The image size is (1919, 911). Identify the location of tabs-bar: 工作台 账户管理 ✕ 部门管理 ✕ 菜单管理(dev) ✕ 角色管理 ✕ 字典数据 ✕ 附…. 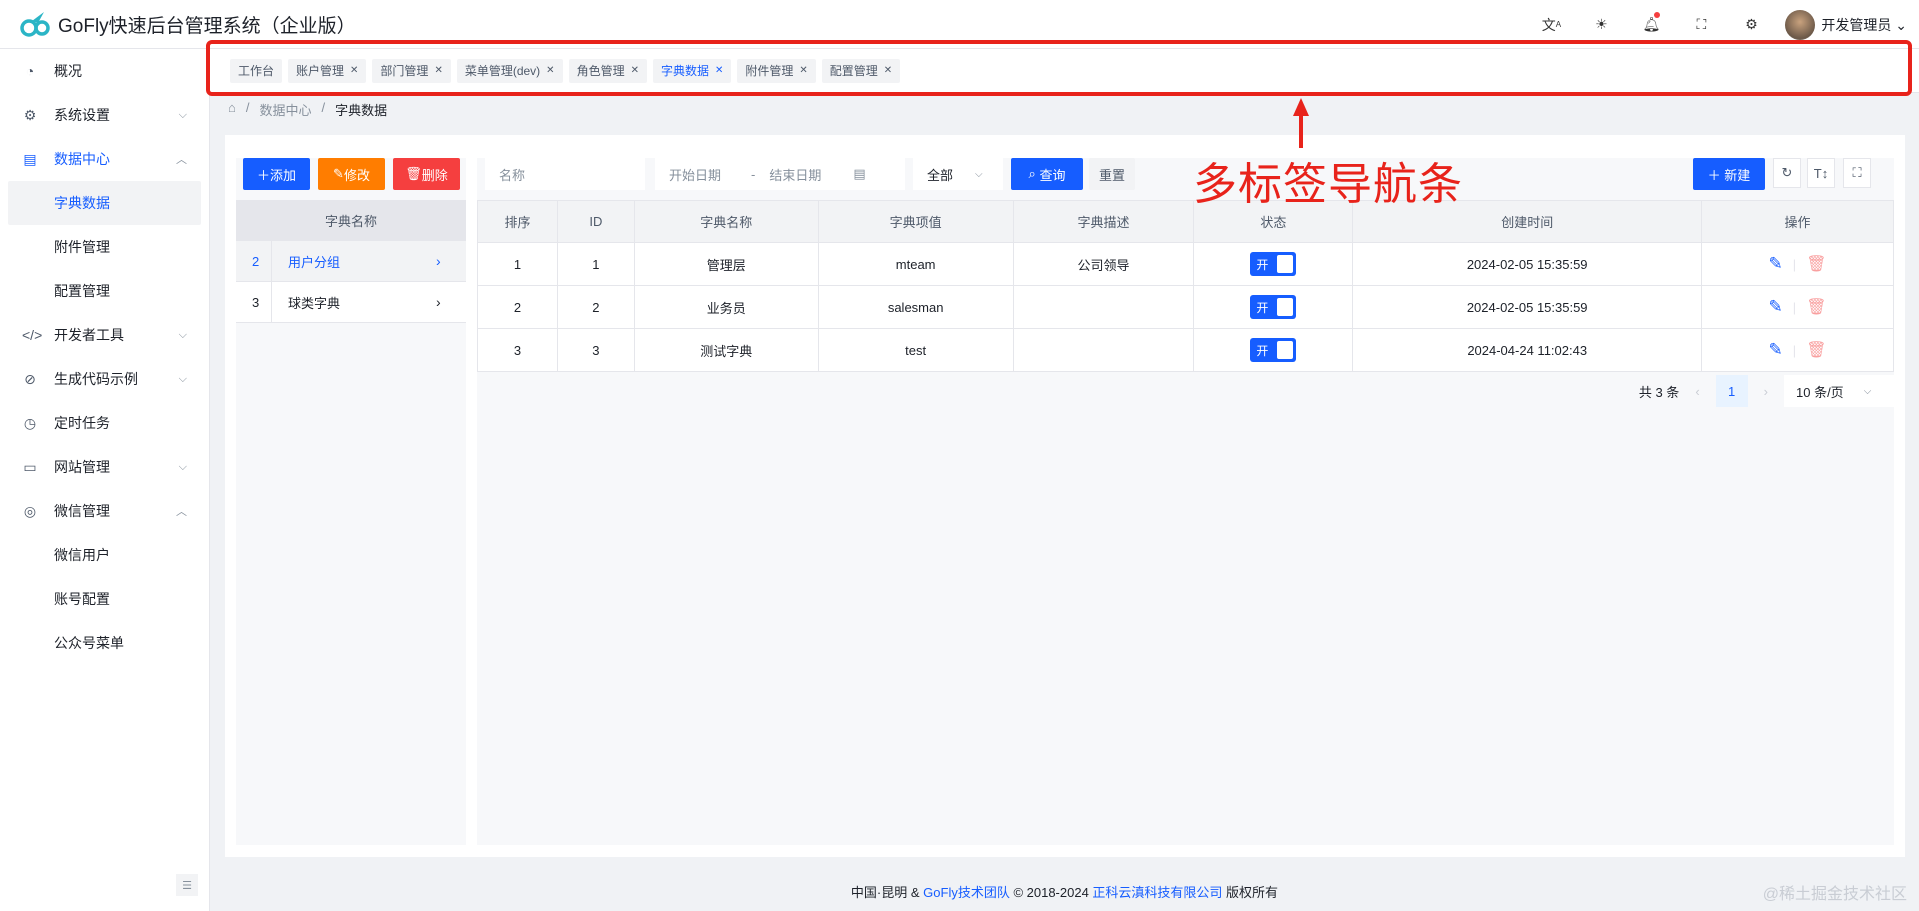
(1064, 71).